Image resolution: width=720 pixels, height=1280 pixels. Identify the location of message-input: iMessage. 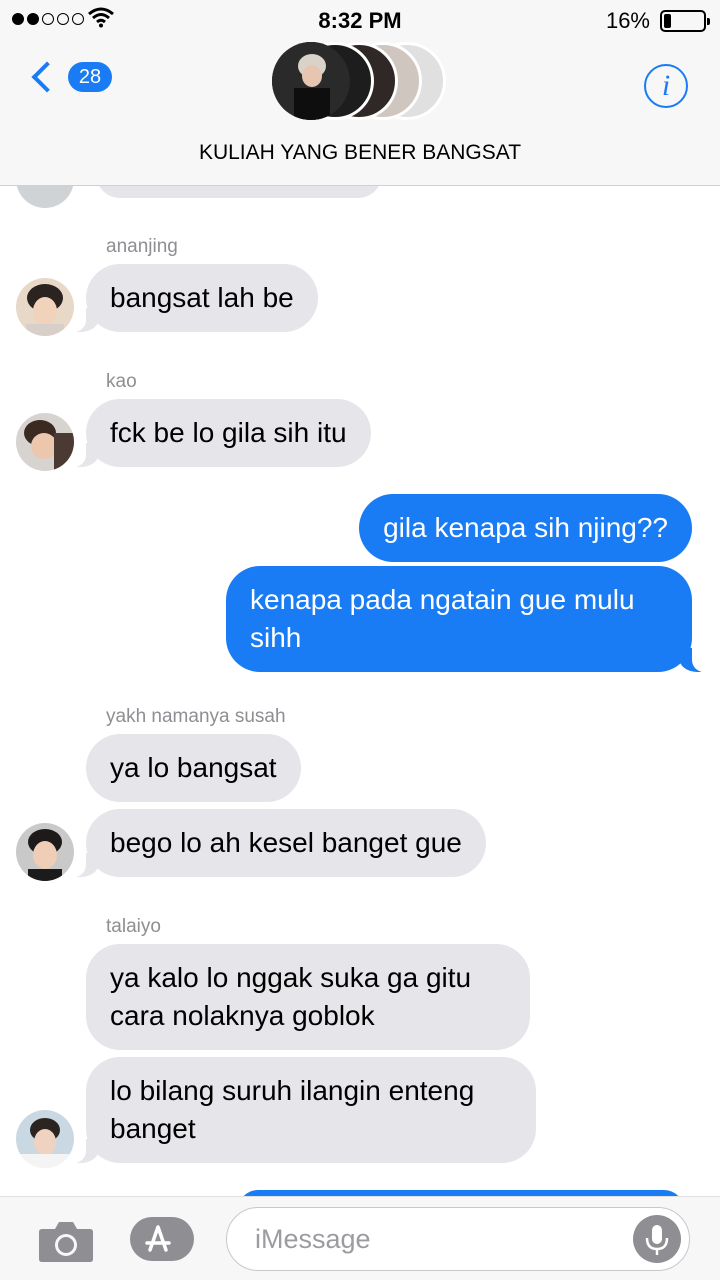
(458, 1239).